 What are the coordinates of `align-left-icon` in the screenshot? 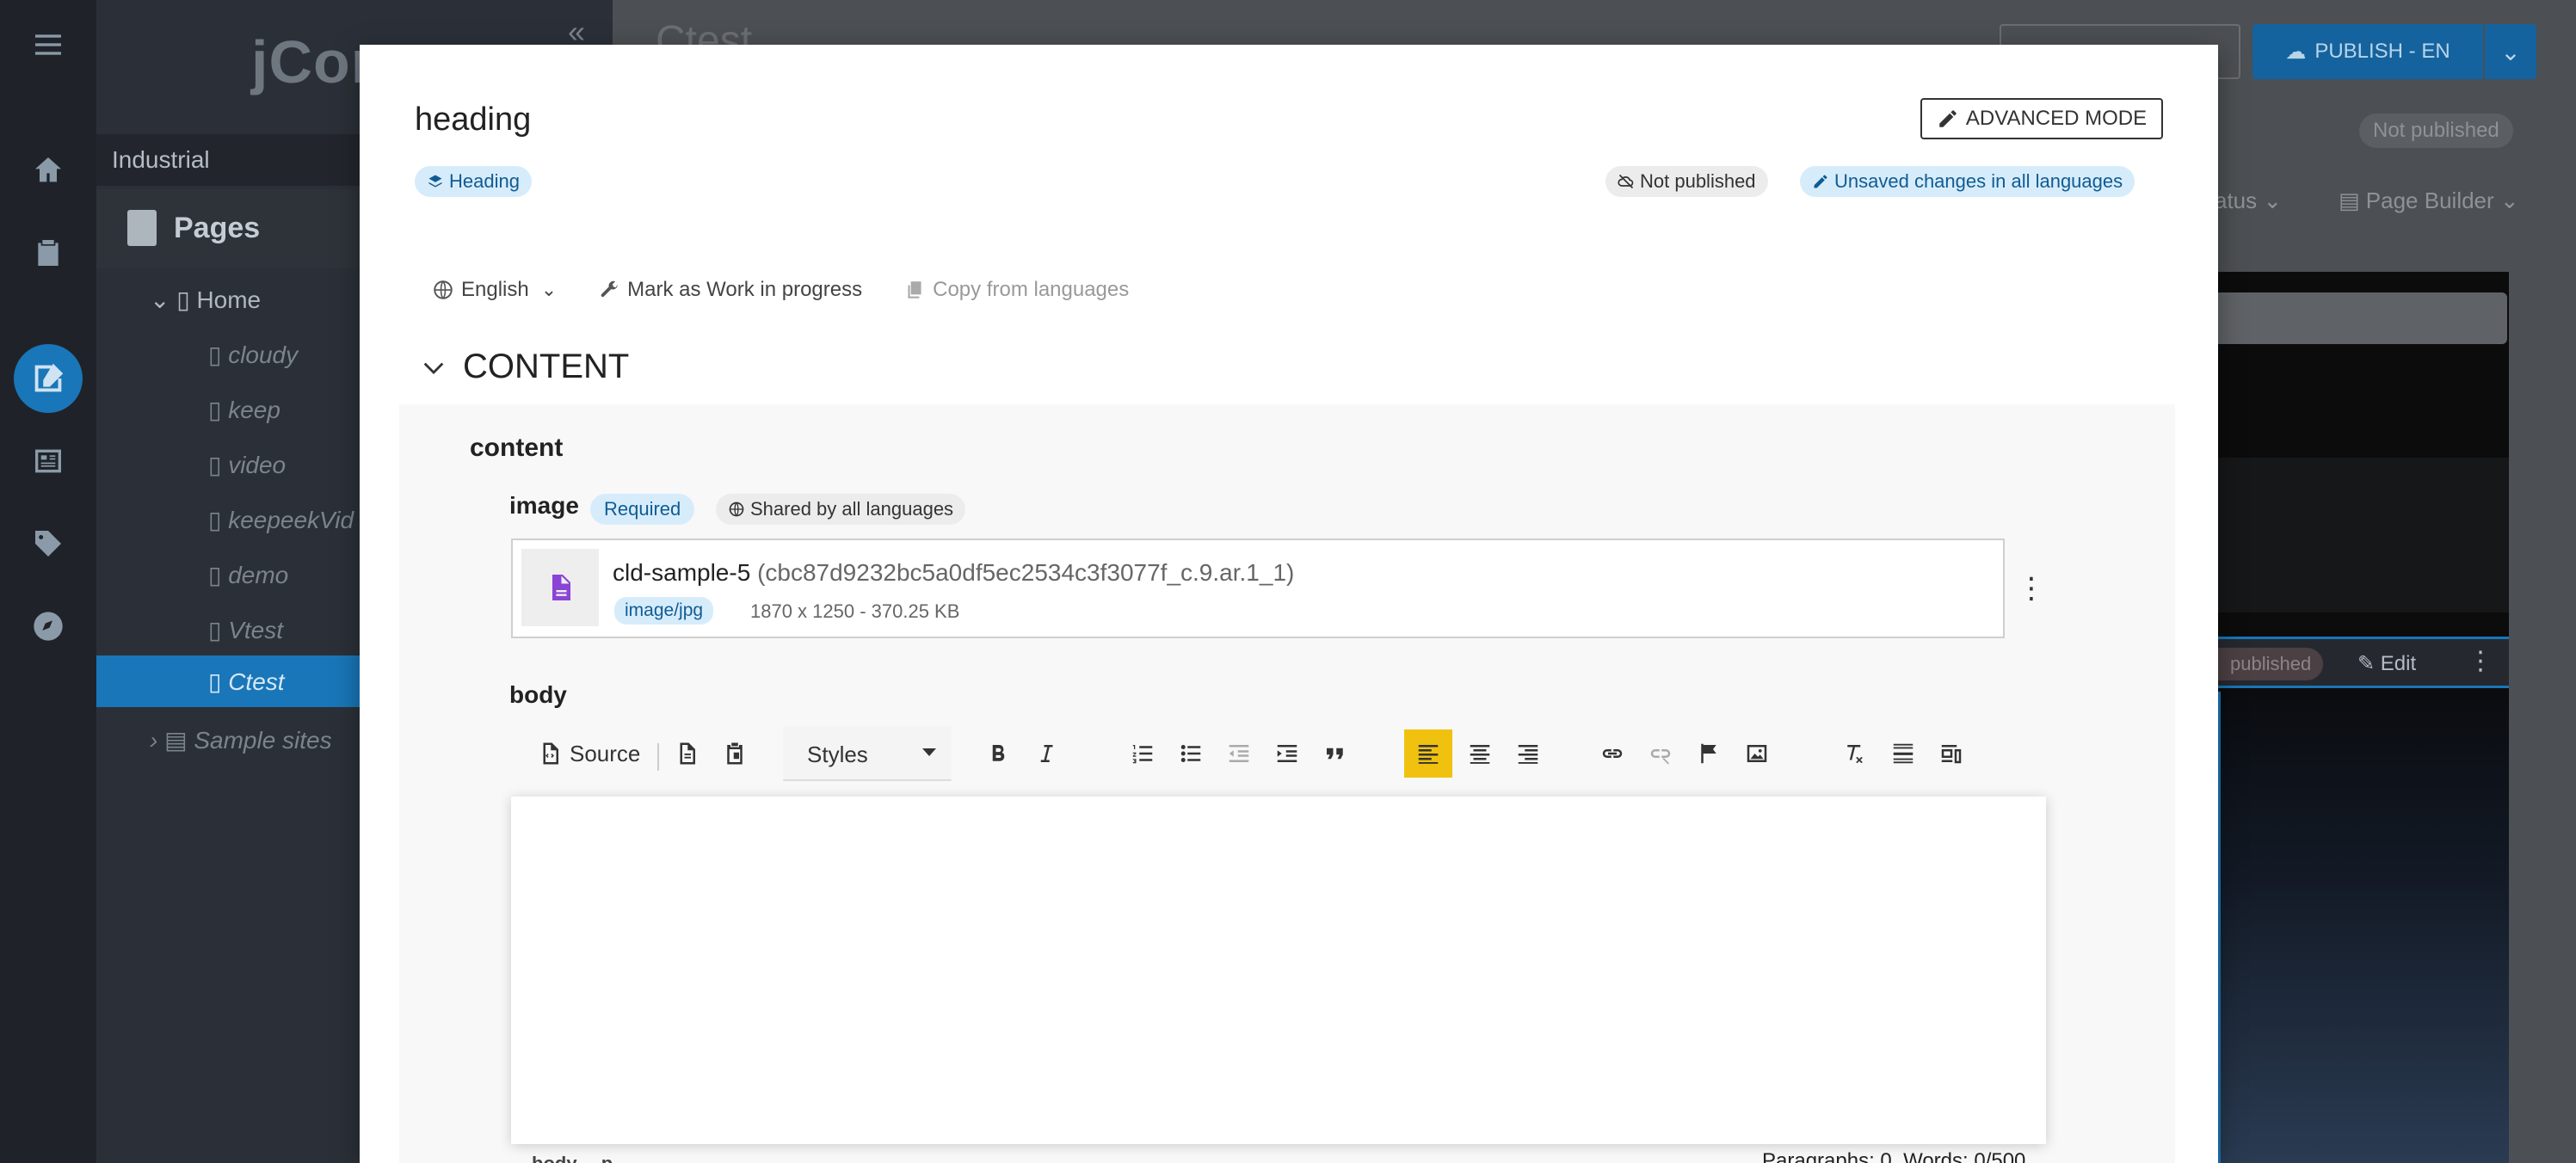 It's located at (1428, 754).